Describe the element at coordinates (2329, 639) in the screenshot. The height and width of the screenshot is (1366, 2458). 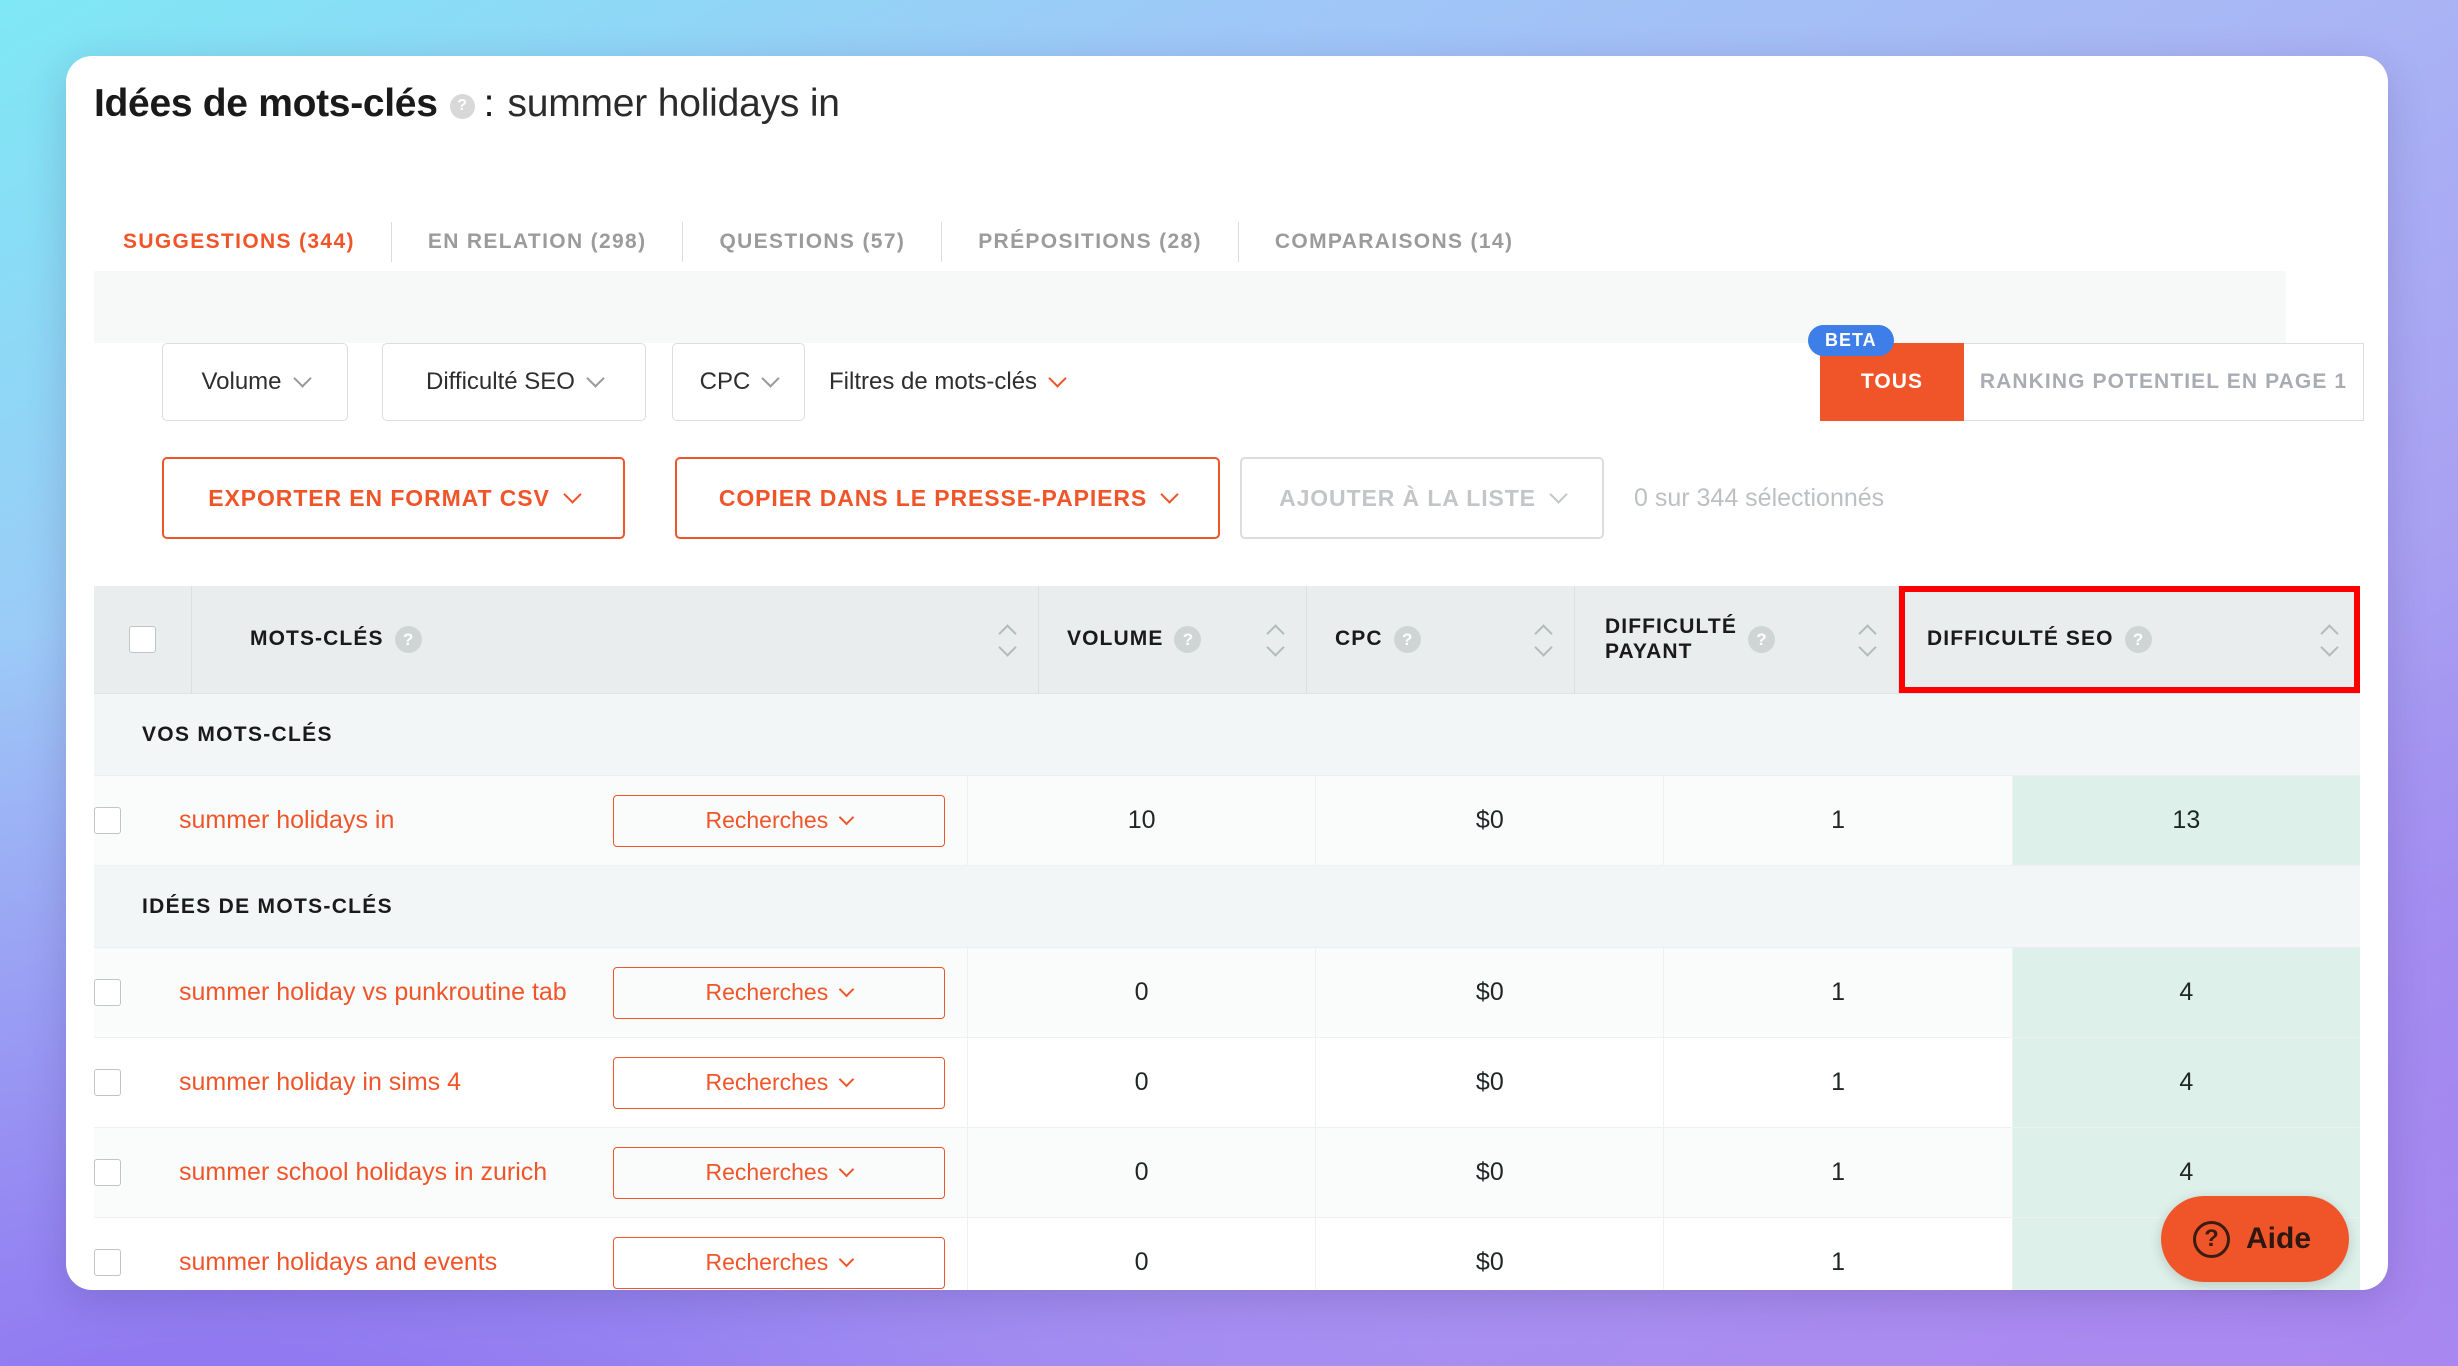
I see `sort-seo-difficulty` at that location.